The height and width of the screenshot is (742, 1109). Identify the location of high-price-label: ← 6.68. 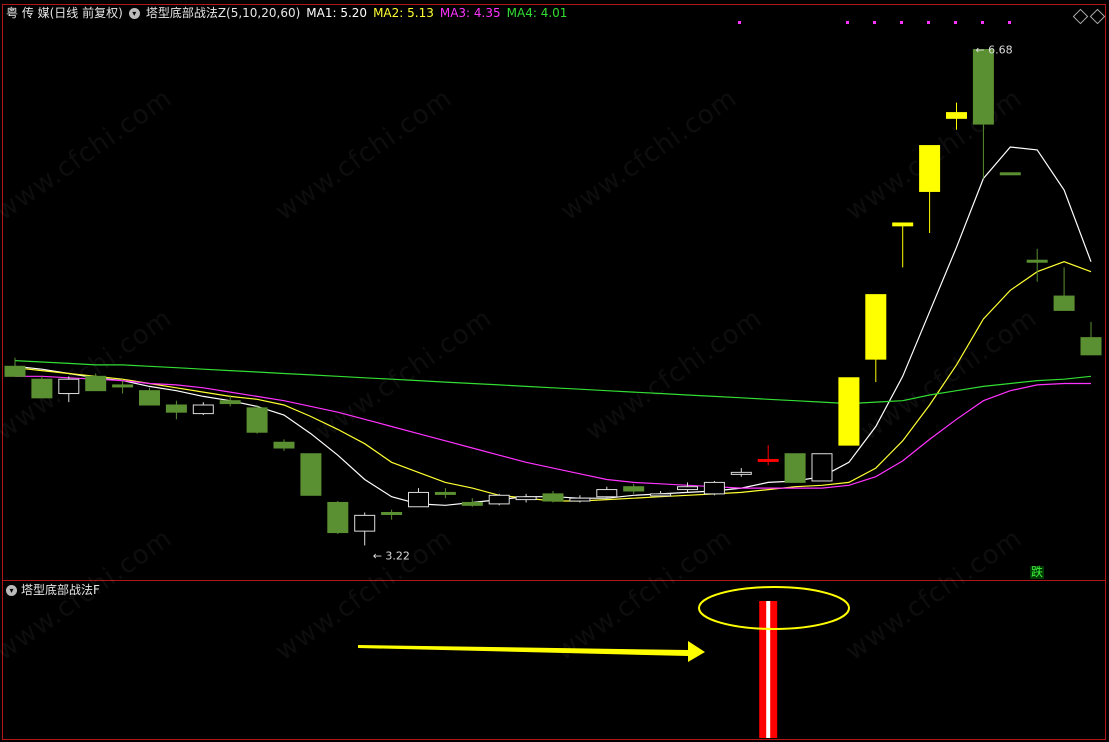
(993, 50).